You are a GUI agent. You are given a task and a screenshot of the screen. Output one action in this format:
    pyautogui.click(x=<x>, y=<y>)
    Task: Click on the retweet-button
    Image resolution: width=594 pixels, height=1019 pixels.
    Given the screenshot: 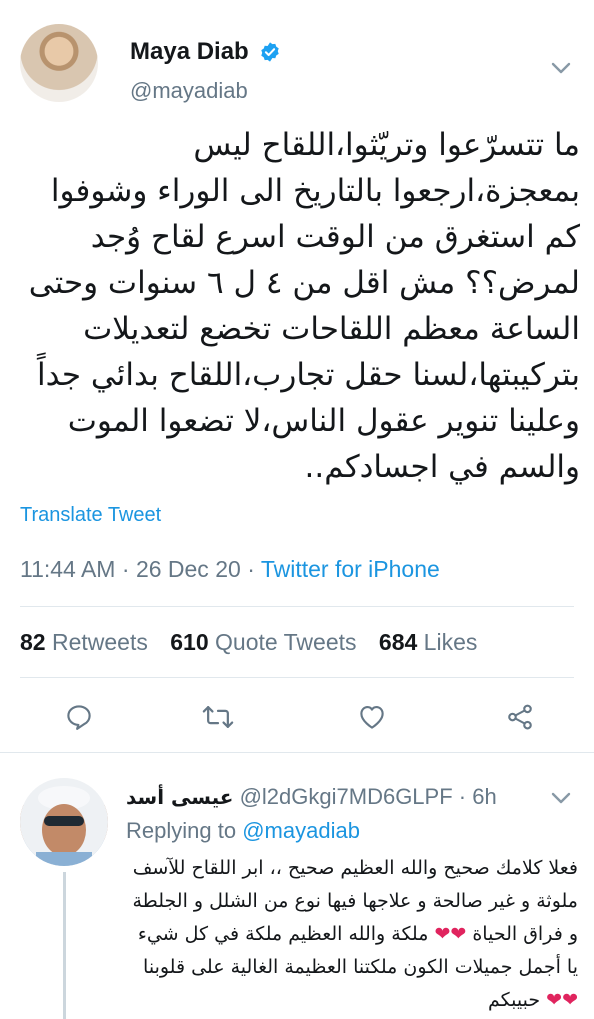 What is the action you would take?
    pyautogui.click(x=218, y=717)
    